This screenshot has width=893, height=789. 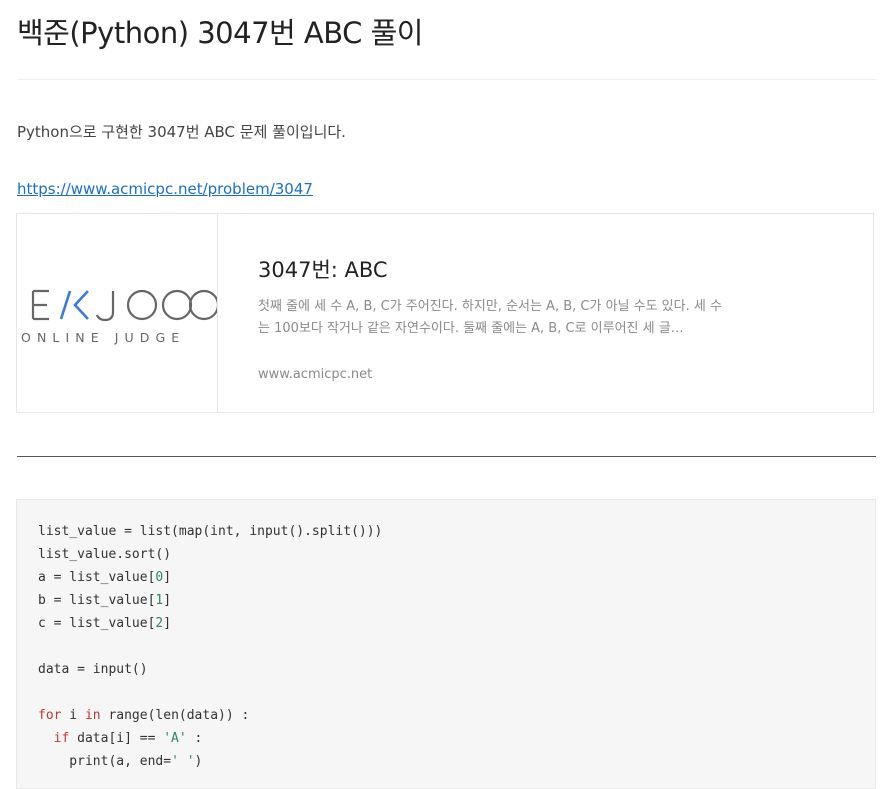 I want to click on code-line: list_value.sort(), so click(x=105, y=554).